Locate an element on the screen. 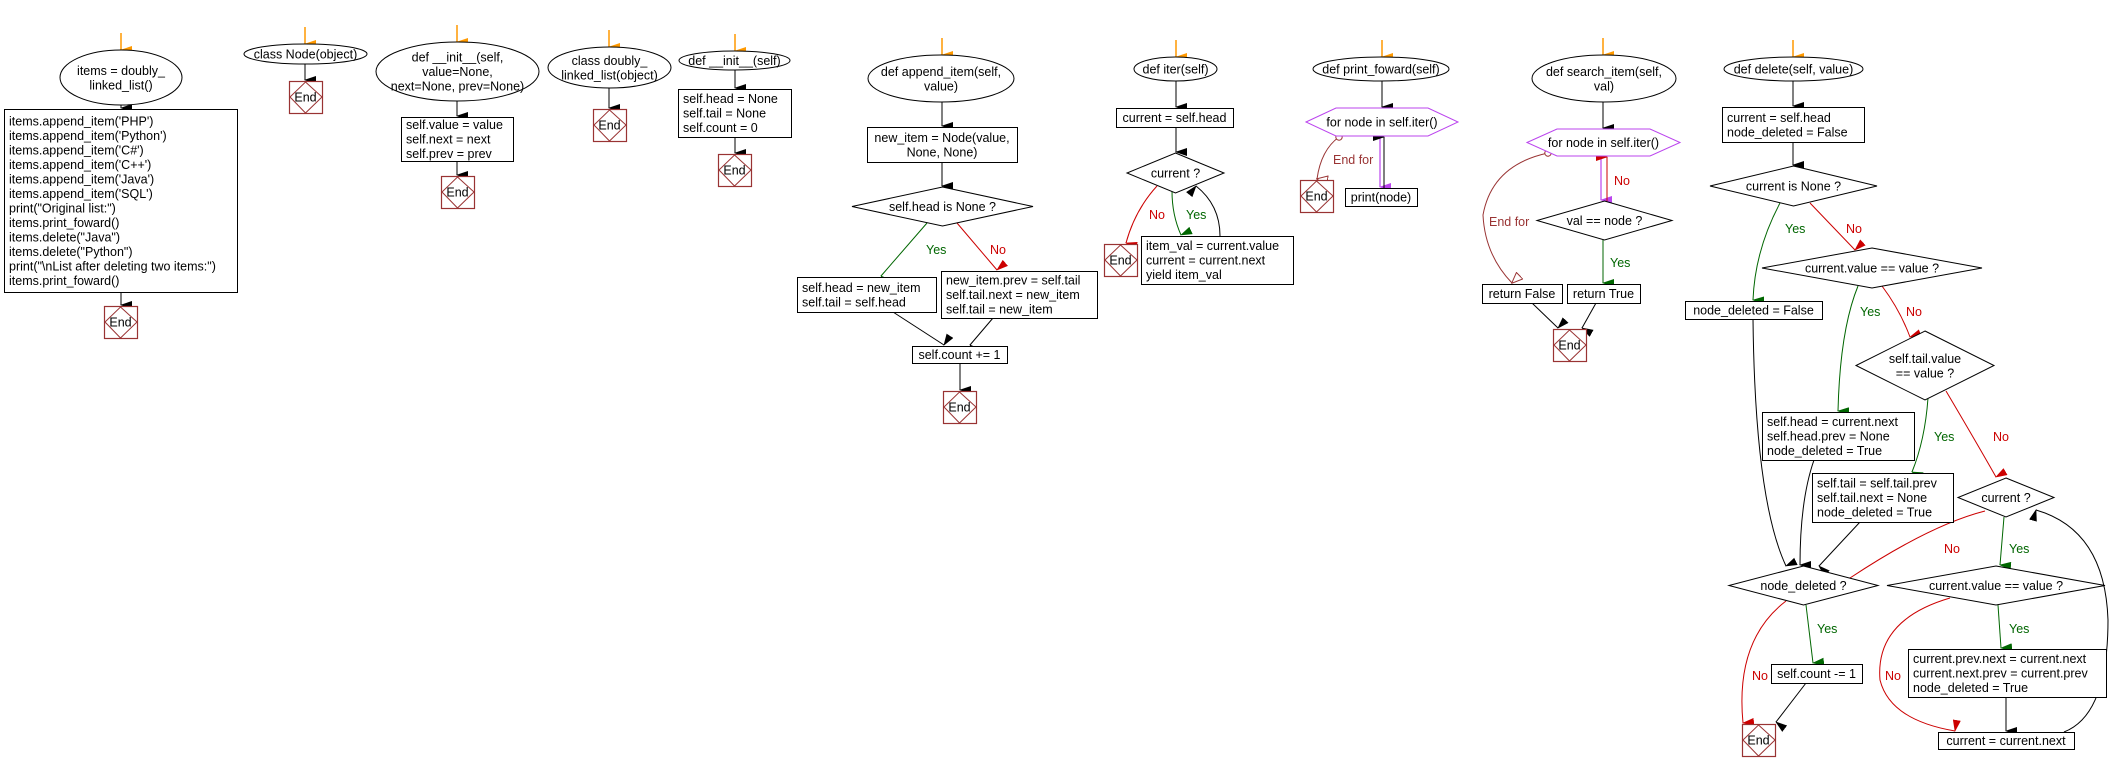  decision-text: current is None ? is located at coordinates (1793, 187).